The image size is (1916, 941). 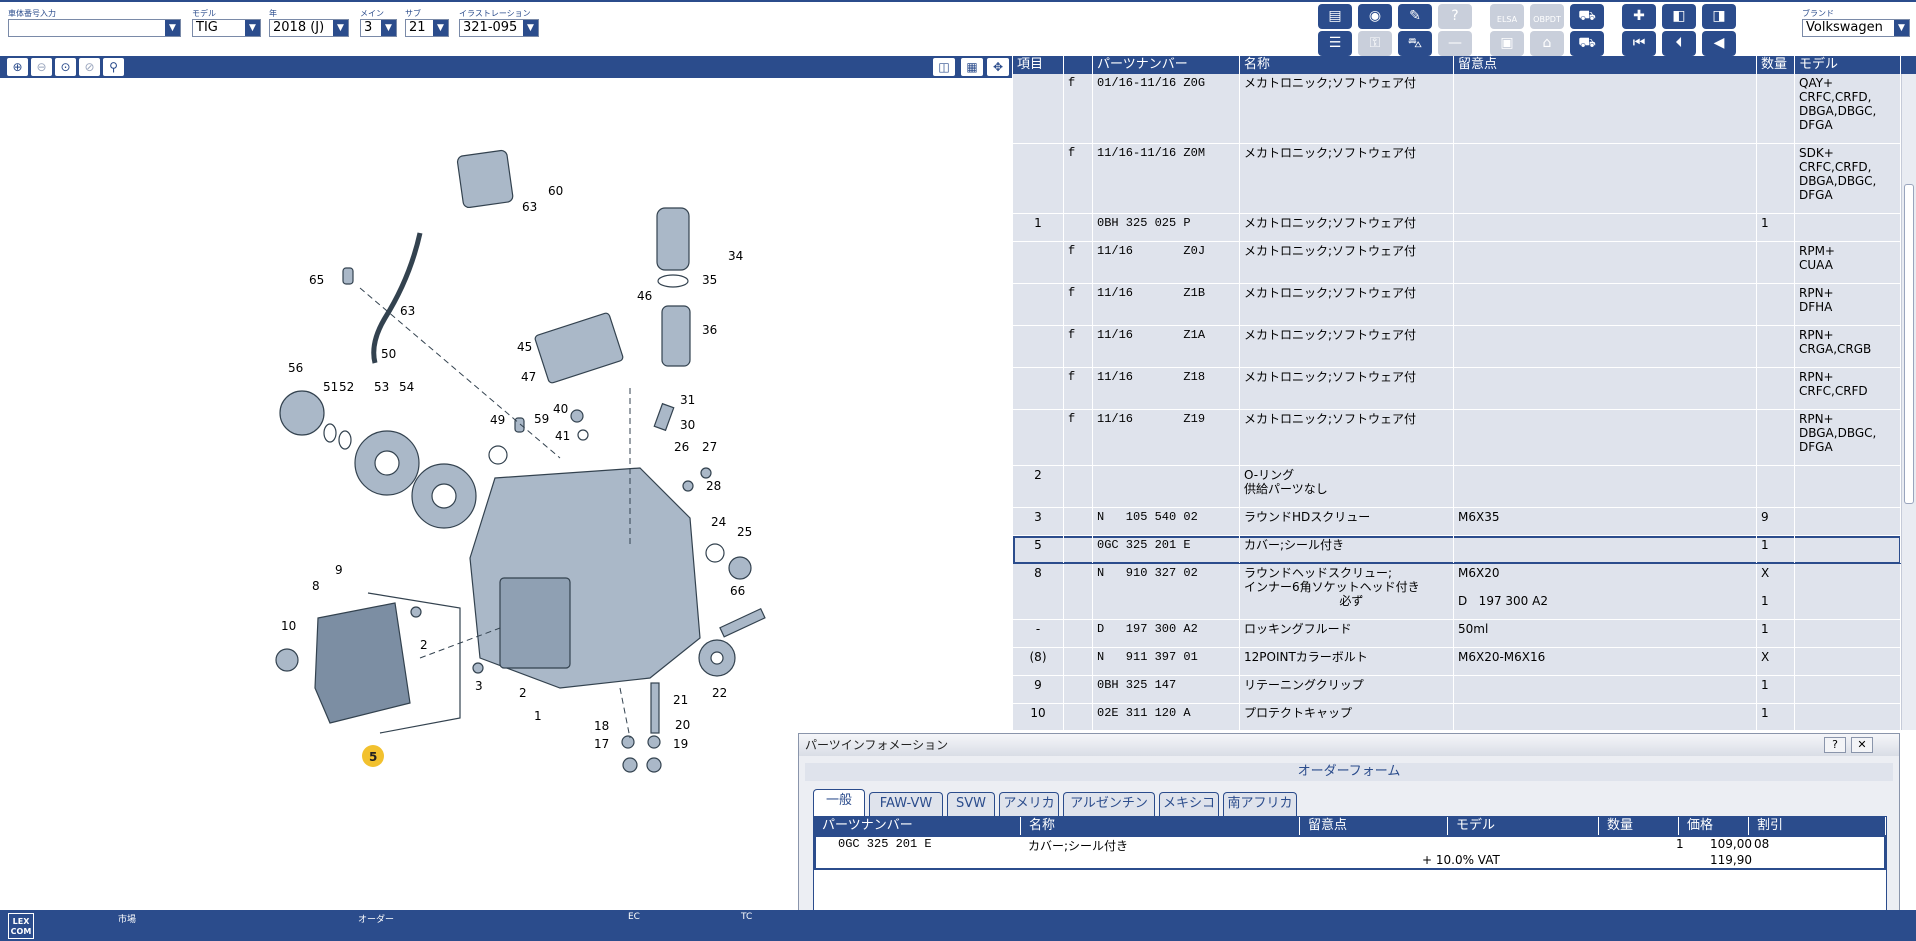 I want to click on tab-argentina: アルゼンチン, so click(x=1109, y=804).